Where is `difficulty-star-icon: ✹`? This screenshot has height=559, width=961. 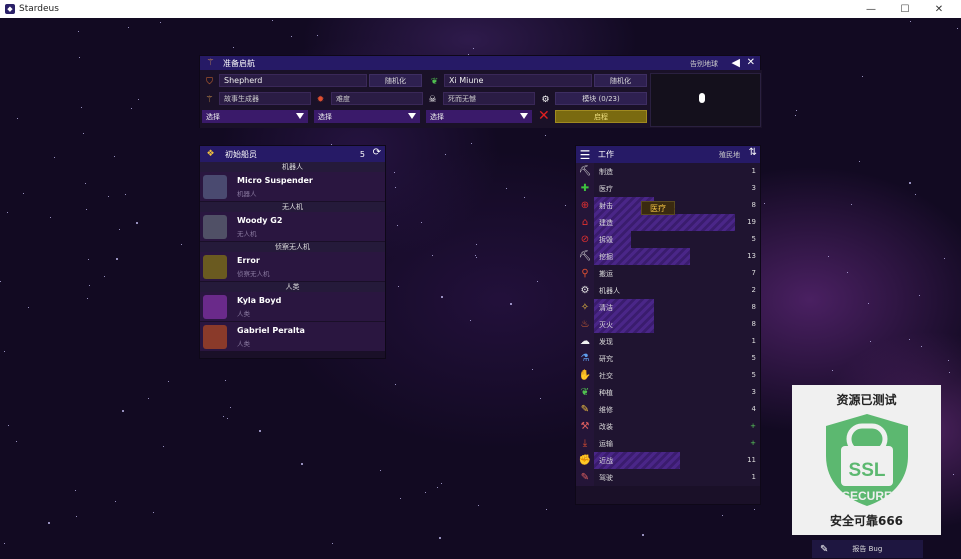 difficulty-star-icon: ✹ is located at coordinates (320, 99).